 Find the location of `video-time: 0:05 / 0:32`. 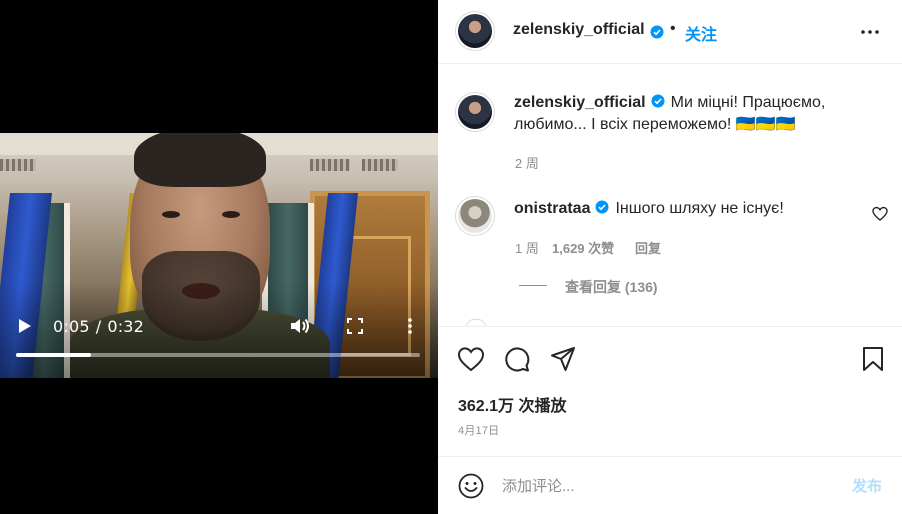

video-time: 0:05 / 0:32 is located at coordinates (98, 326).